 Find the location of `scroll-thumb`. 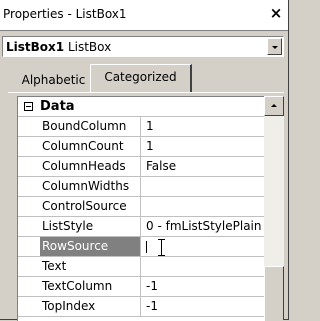

scroll-thumb is located at coordinates (274, 293).